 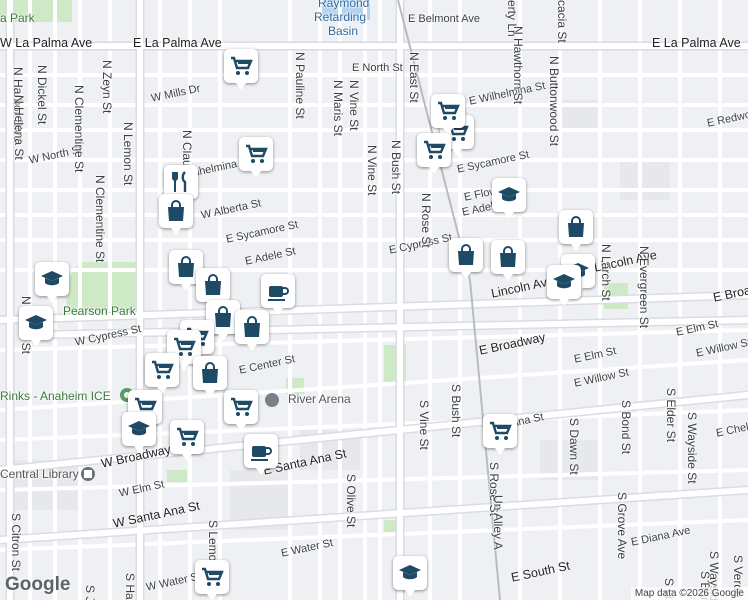 I want to click on street-label-vertical: N Larch St, so click(x=606, y=272).